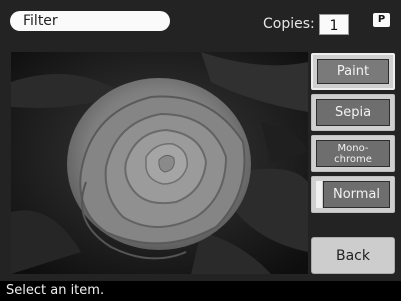 The width and height of the screenshot is (401, 301). I want to click on normal-button: Normal, so click(353, 194).